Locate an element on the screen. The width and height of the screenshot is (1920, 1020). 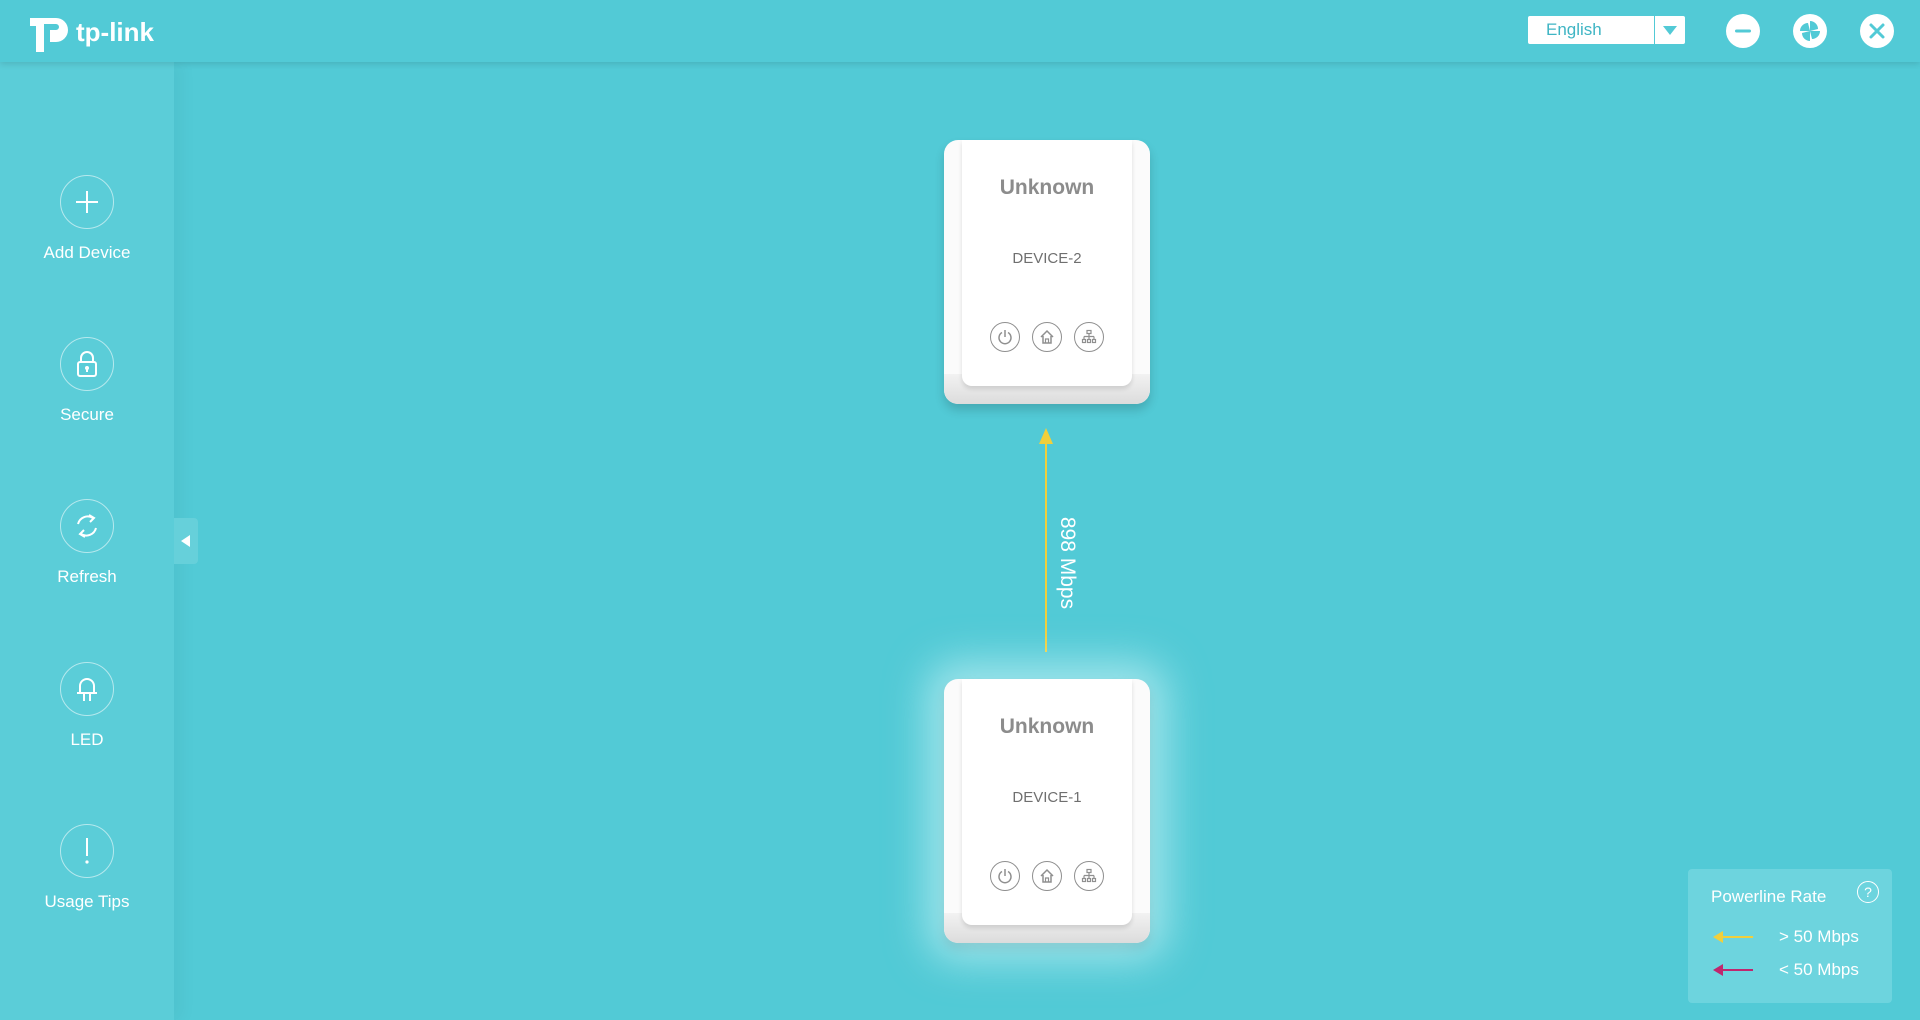
legend-row-low: < 50 Mbps is located at coordinates (1786, 970).